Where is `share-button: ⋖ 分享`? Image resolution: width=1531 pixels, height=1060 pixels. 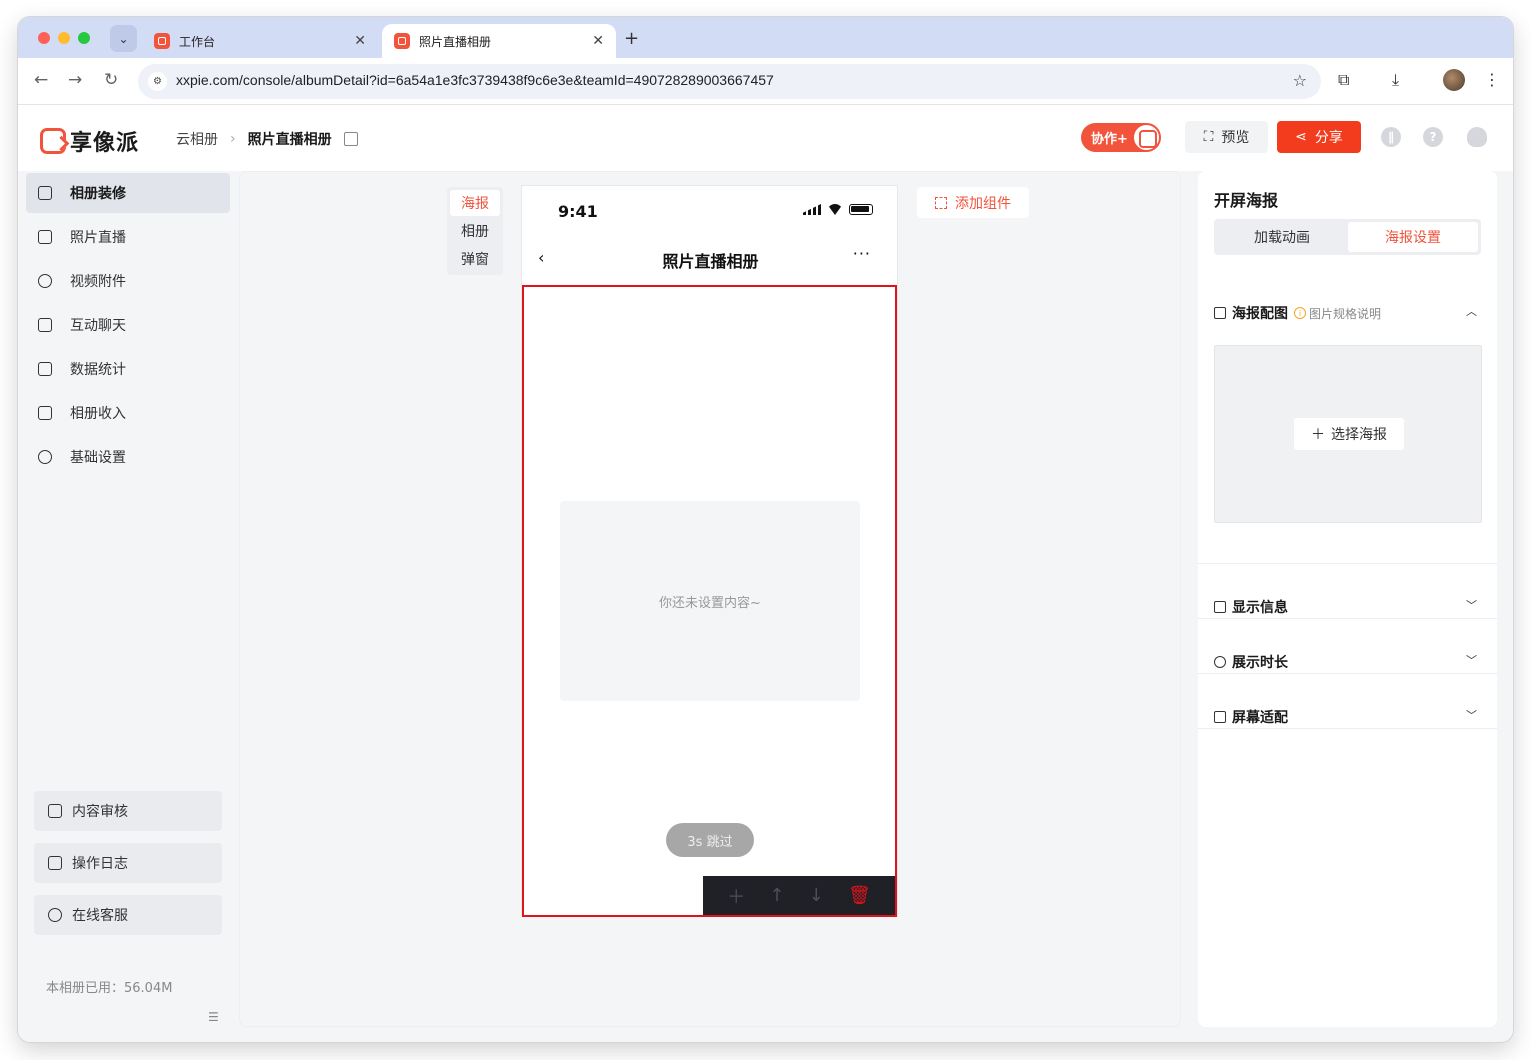
share-button: ⋖ 分享 is located at coordinates (1319, 137).